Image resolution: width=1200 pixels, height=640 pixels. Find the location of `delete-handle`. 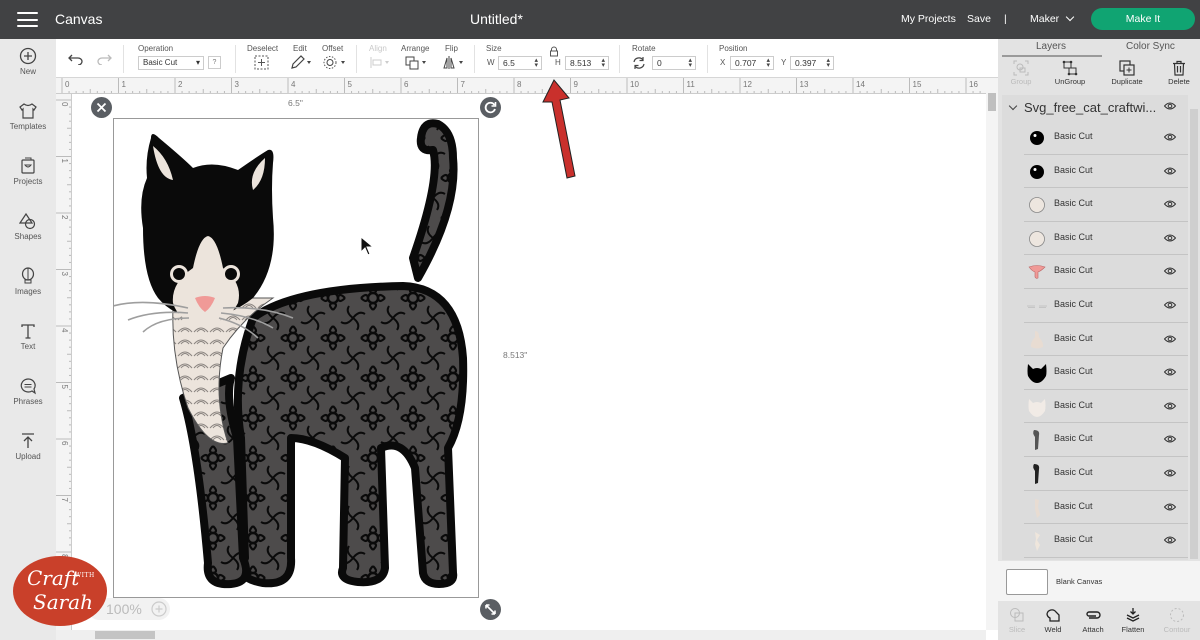

delete-handle is located at coordinates (101, 107).